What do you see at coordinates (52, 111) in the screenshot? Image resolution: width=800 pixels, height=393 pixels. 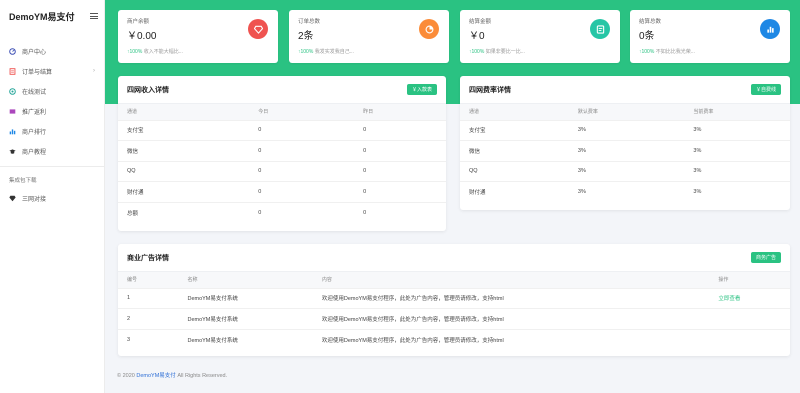 I see `sidebar-item-promotion: 推广返利` at bounding box center [52, 111].